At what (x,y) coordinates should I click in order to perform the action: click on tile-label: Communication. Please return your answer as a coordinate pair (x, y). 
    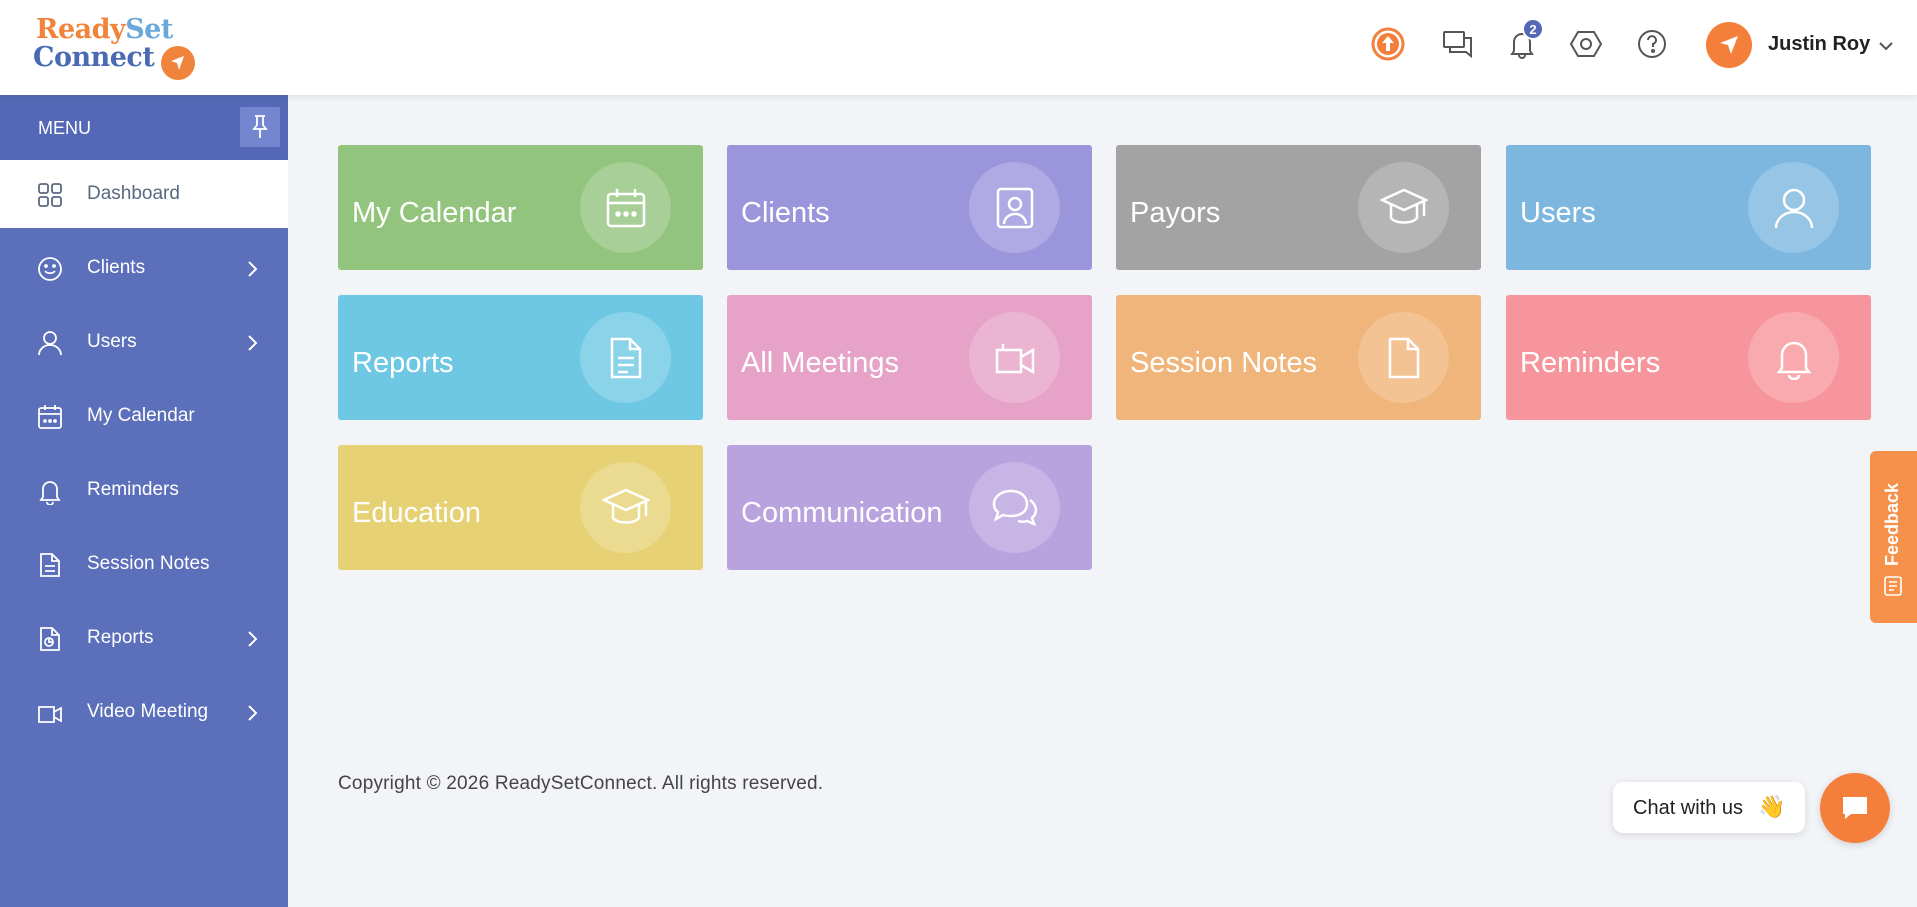
    Looking at the image, I should click on (842, 513).